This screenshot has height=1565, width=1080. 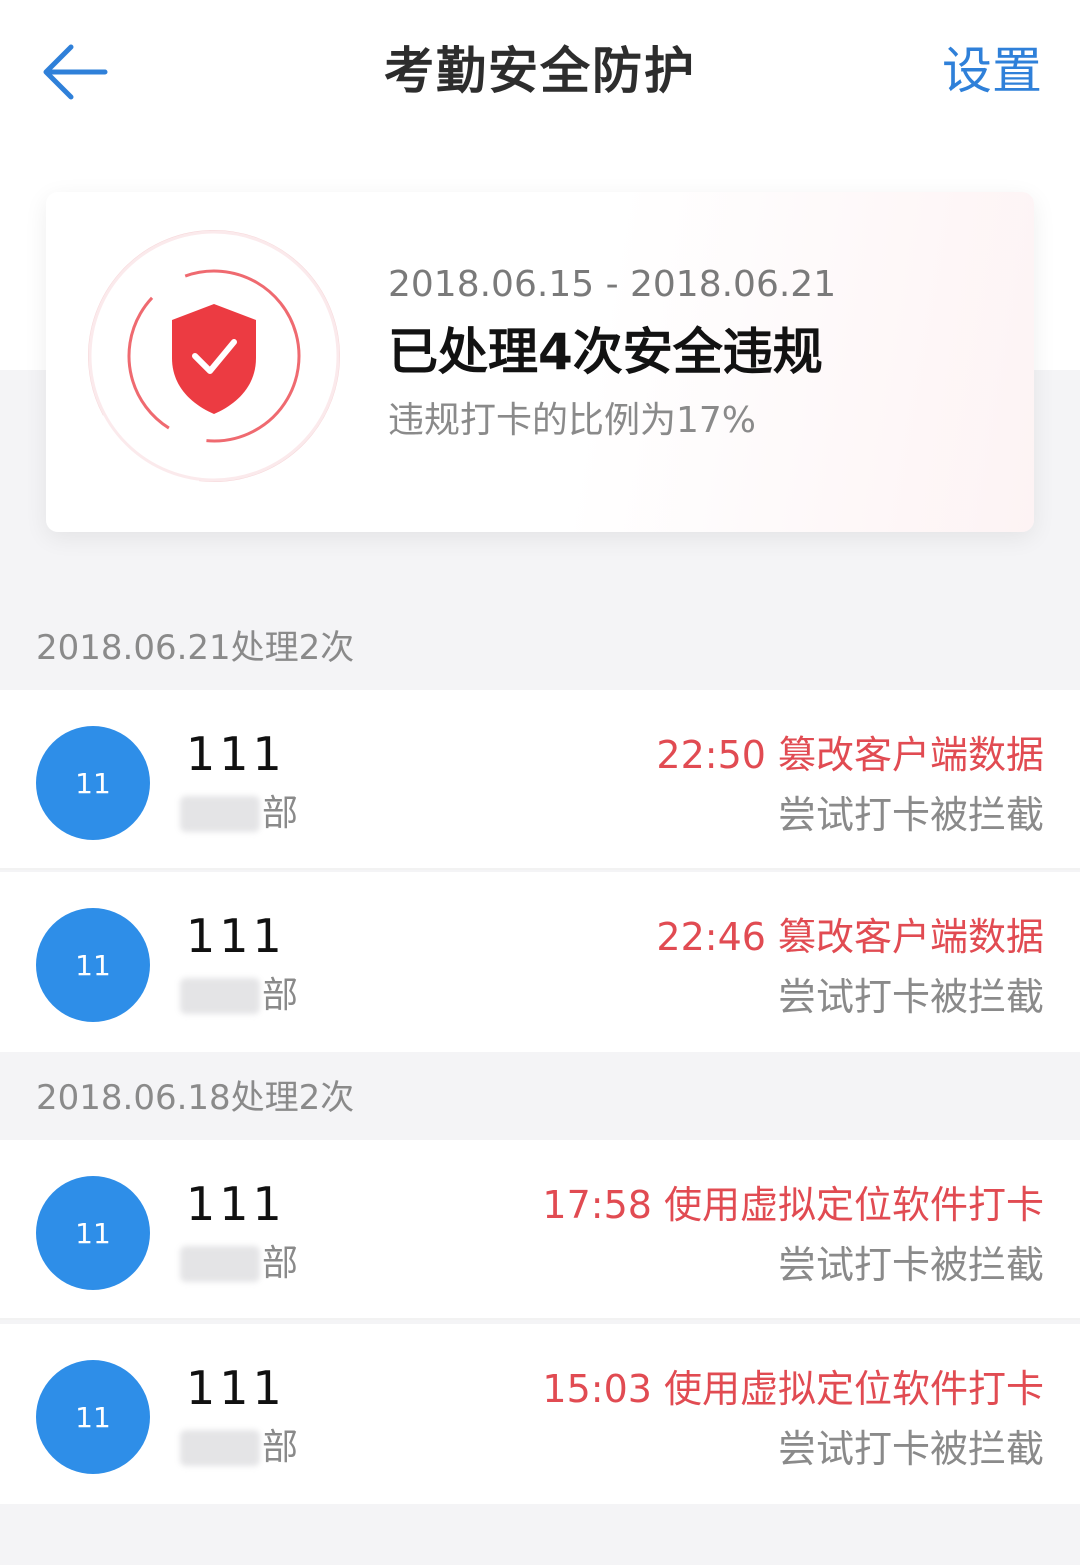 I want to click on list-item: 11 111 部 22:50 篡改客户端数据 尝试打卡被拦截, so click(x=540, y=780).